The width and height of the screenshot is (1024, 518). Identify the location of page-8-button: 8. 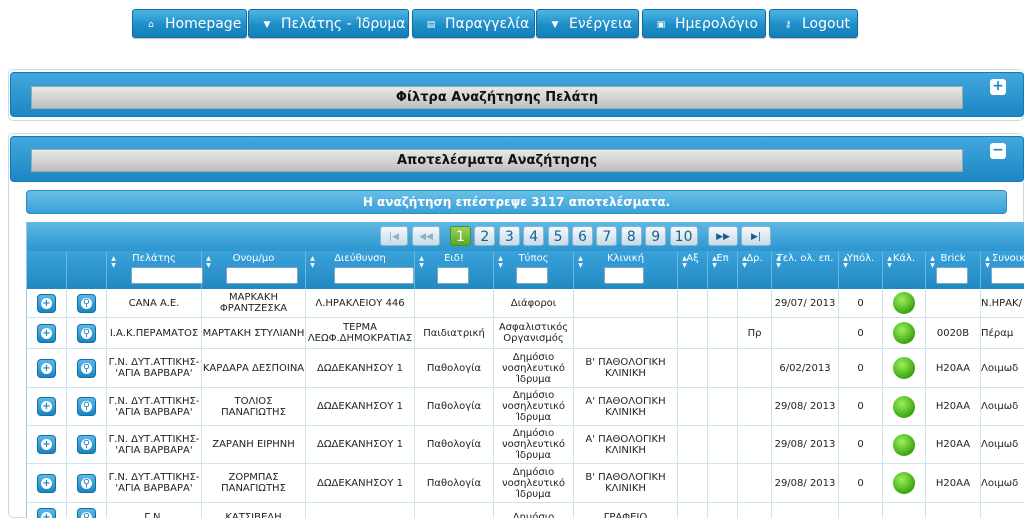
(631, 236).